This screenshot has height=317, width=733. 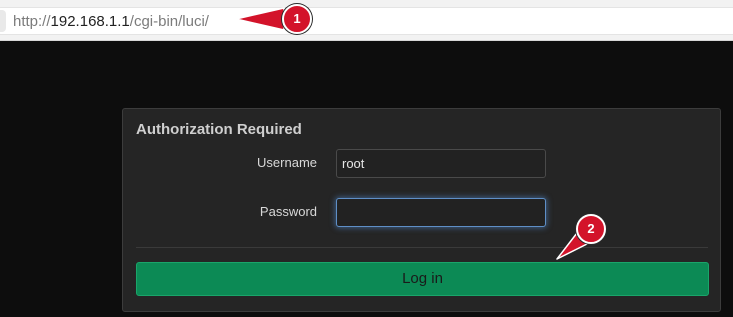 I want to click on callout-1-arrow, so click(x=260, y=19).